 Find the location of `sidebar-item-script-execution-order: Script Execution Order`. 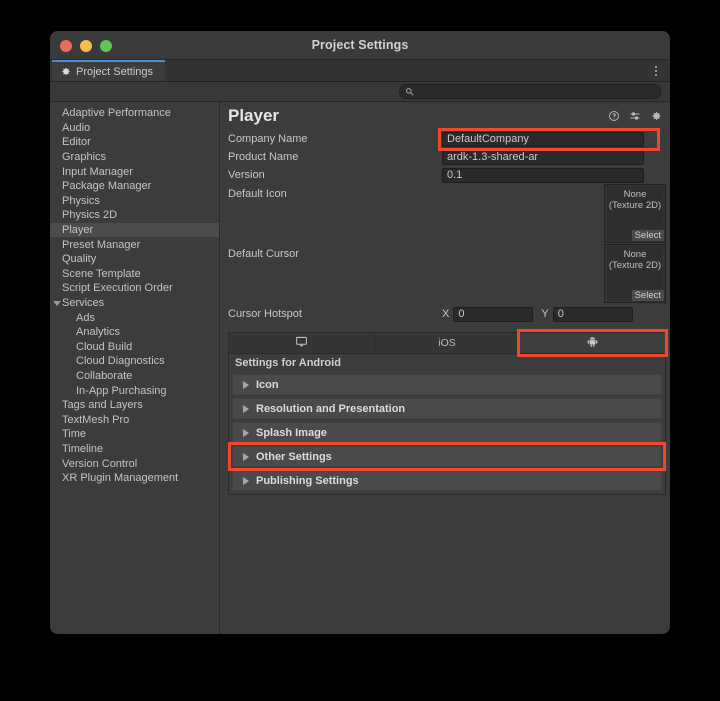

sidebar-item-script-execution-order: Script Execution Order is located at coordinates (134, 288).